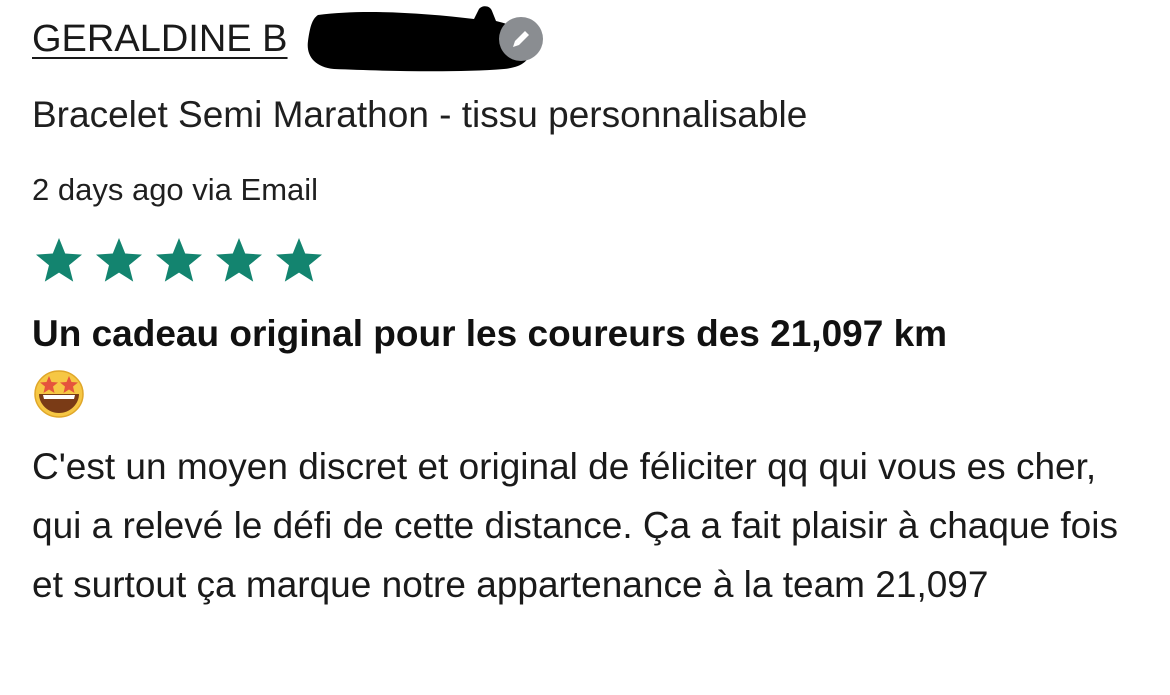 The width and height of the screenshot is (1170, 695). I want to click on pencil-icon, so click(521, 39).